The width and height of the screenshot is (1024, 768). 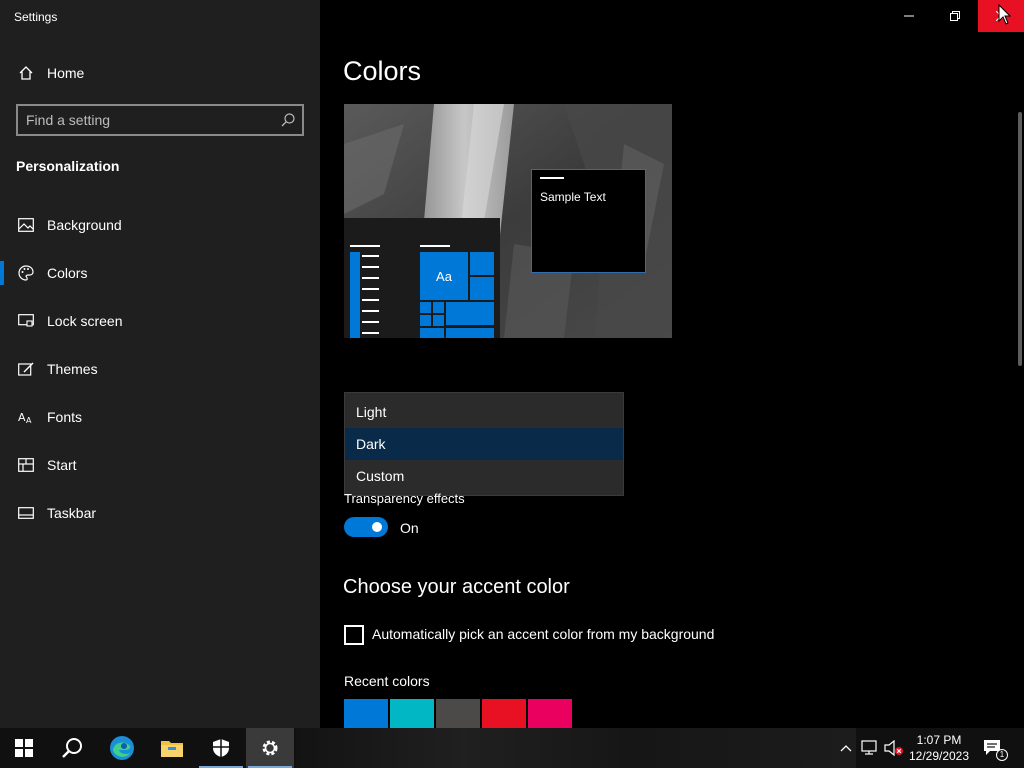 I want to click on page-title: Colors, so click(x=382, y=71).